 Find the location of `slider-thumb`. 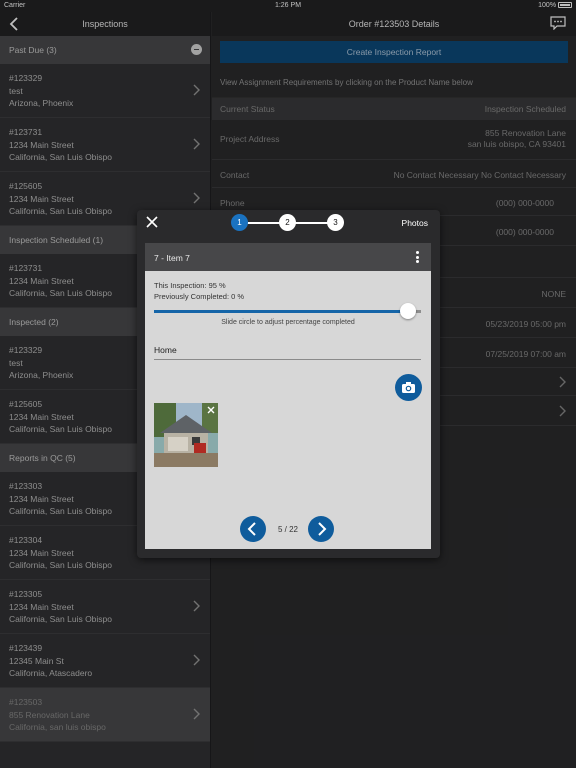

slider-thumb is located at coordinates (407, 311).